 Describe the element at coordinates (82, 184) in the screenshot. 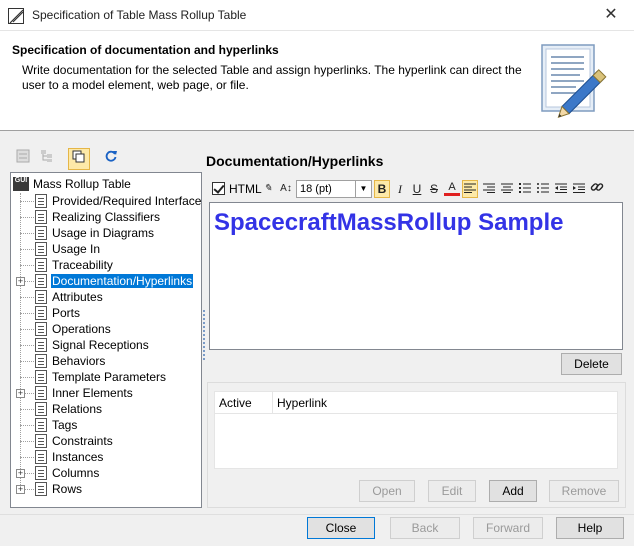

I see `tree-root-label: Mass Rollup Table` at that location.